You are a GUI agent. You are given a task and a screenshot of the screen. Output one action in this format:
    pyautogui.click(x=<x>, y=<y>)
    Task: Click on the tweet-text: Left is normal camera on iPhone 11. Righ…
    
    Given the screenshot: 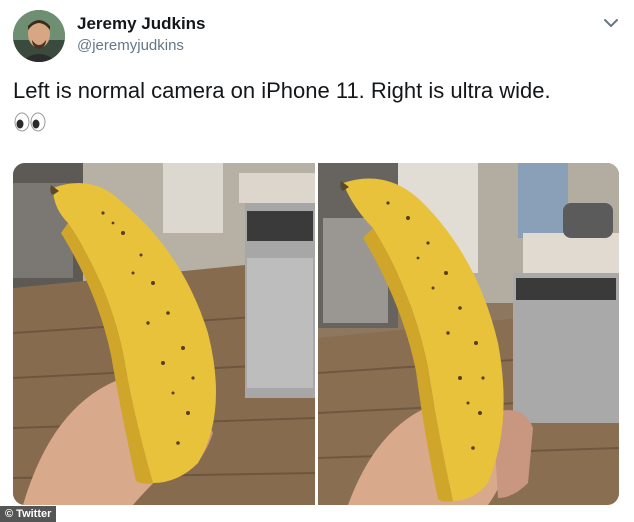 What is the action you would take?
    pyautogui.click(x=282, y=90)
    